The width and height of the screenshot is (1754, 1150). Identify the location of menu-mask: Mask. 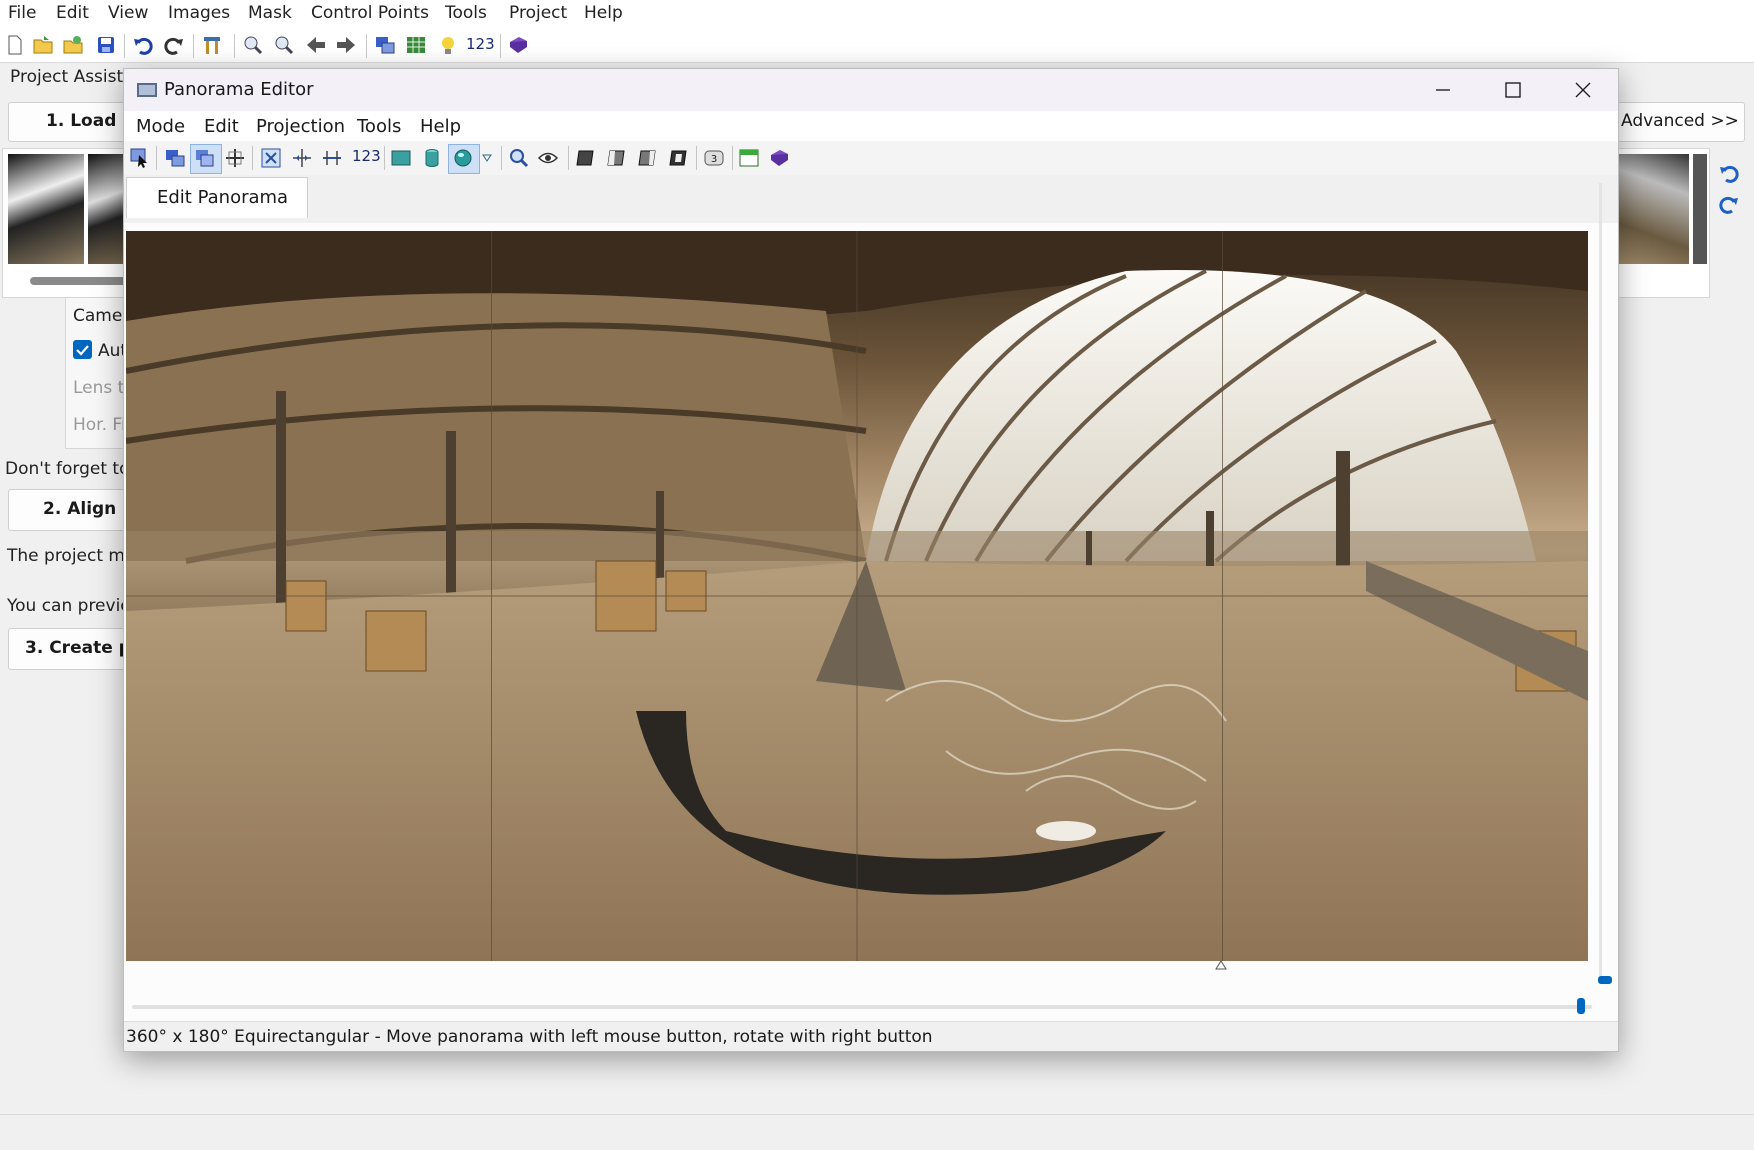
(270, 13).